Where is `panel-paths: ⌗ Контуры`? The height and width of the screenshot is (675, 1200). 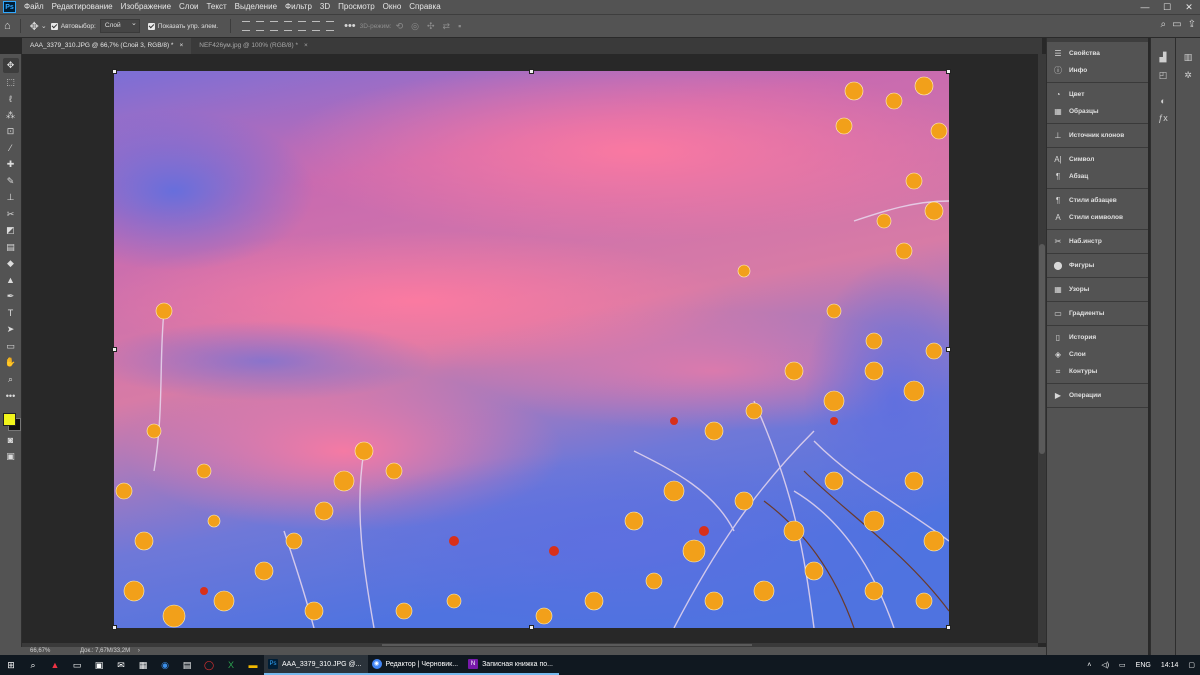
panel-paths: ⌗ Контуры is located at coordinates (1097, 371).